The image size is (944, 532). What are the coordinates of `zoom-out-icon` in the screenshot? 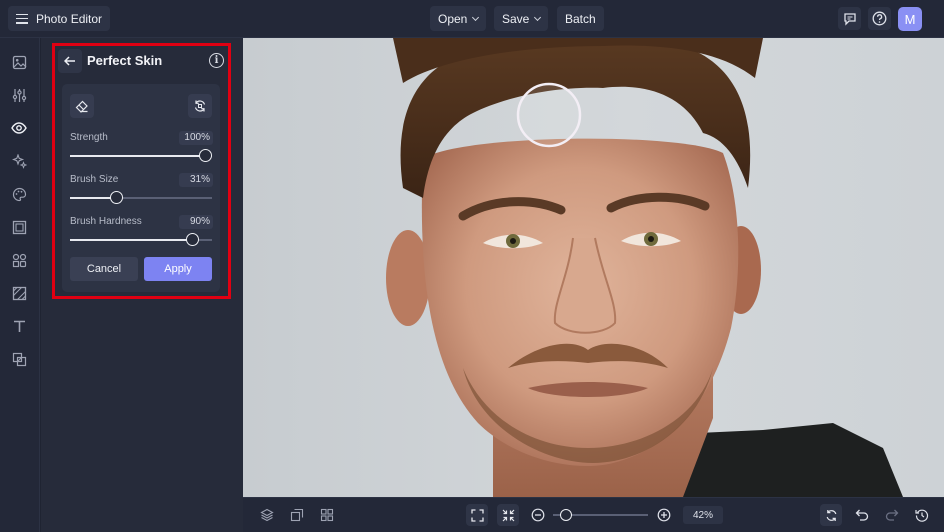 It's located at (538, 515).